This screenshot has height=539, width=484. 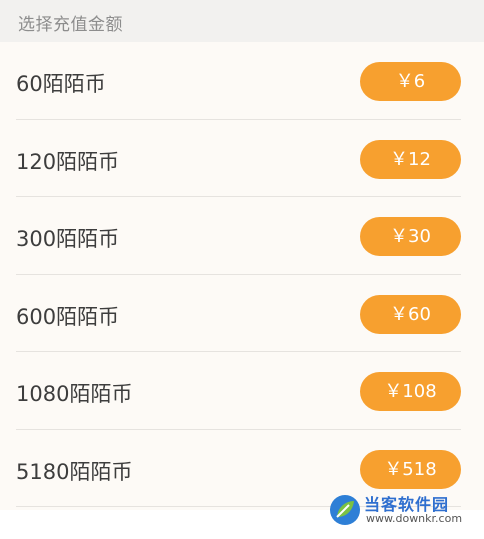 I want to click on recharge-amount-label: 5180陌陌币, so click(x=74, y=471).